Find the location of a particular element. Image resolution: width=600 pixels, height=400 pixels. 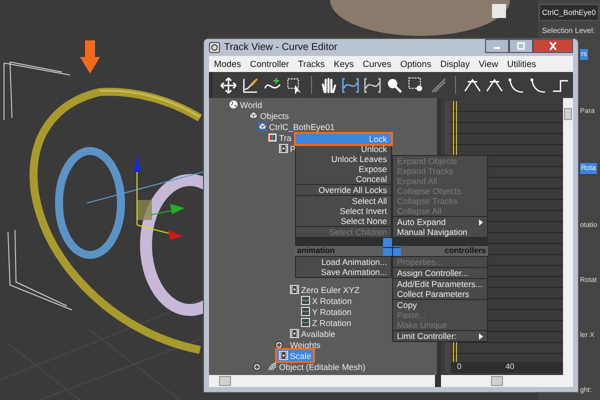

pencil-curve-icon is located at coordinates (250, 85).